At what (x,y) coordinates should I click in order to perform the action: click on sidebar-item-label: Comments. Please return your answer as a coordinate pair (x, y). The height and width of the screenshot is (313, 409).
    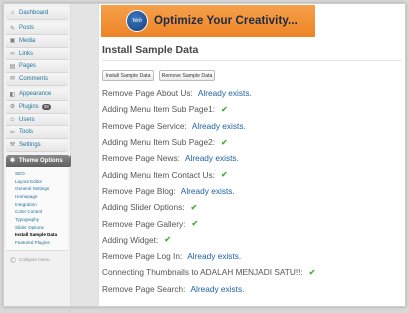
    Looking at the image, I should click on (34, 78).